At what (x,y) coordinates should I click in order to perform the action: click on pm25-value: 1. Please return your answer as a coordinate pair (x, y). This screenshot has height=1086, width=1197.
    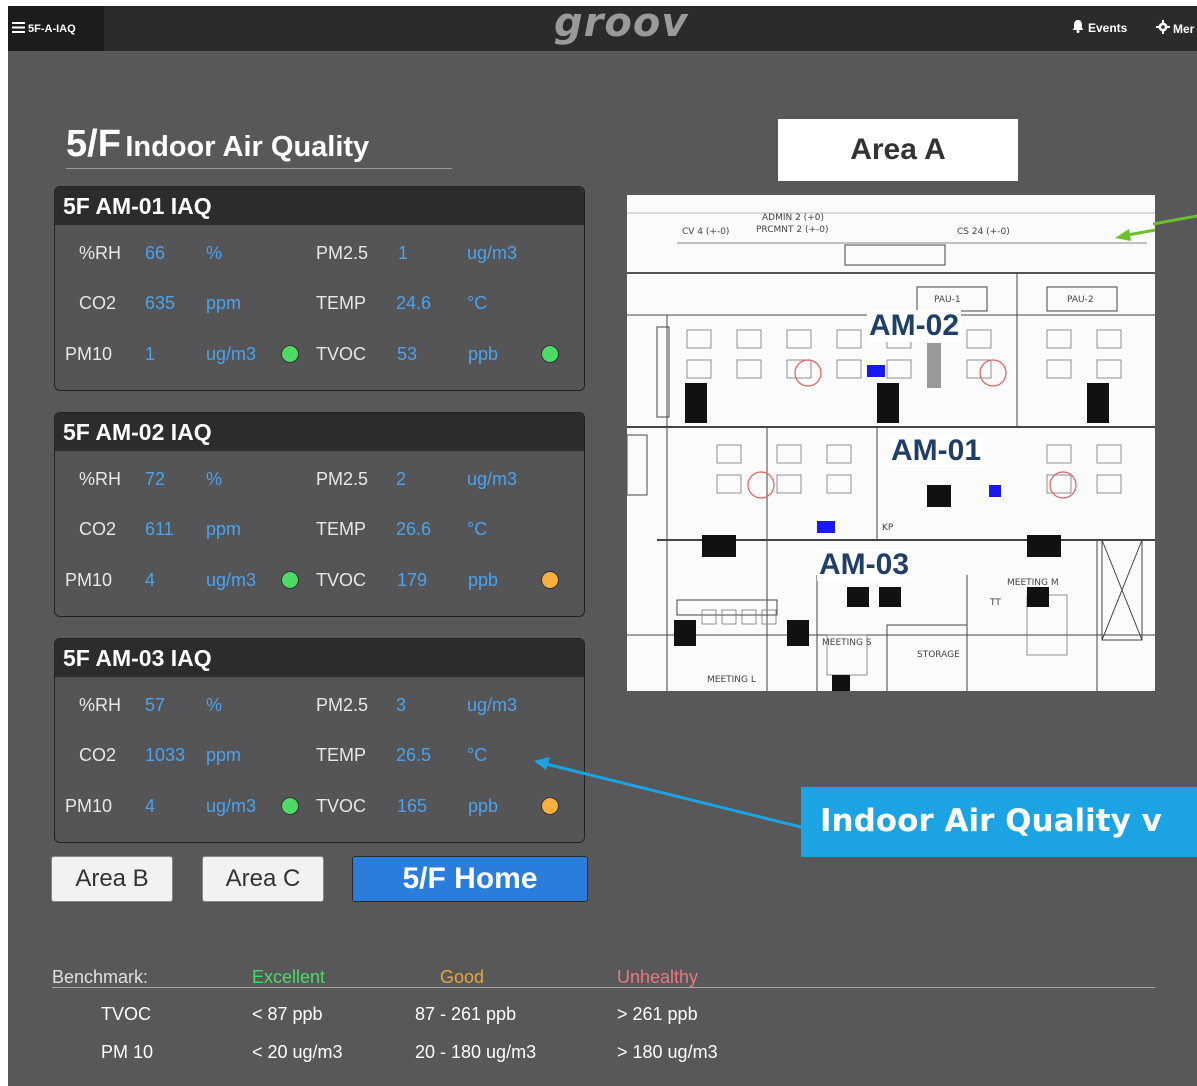
    Looking at the image, I should click on (403, 253).